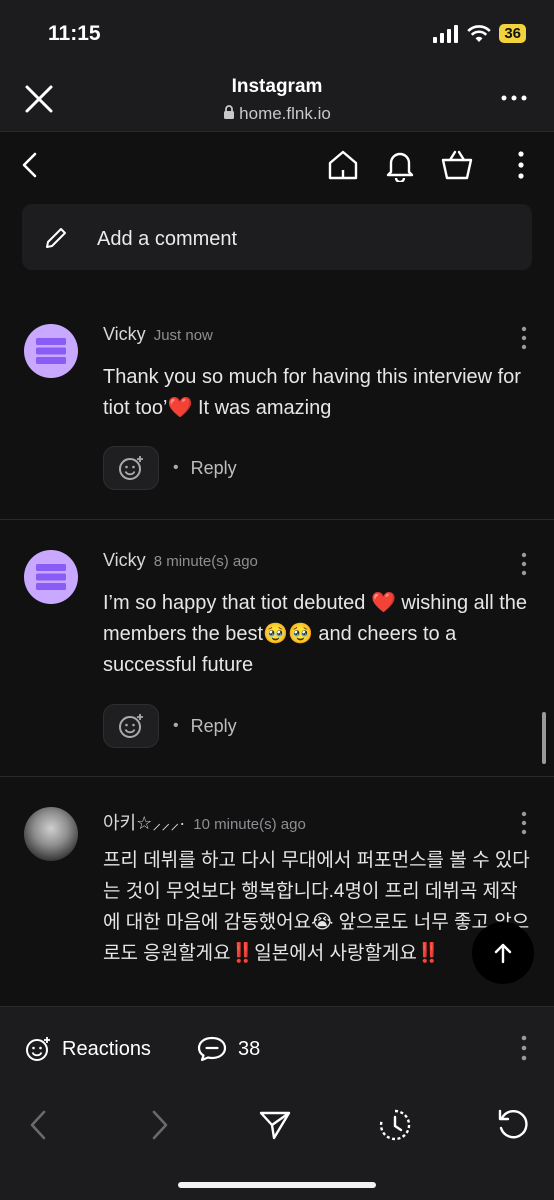 The width and height of the screenshot is (554, 1200). I want to click on signal-icon, so click(446, 33).